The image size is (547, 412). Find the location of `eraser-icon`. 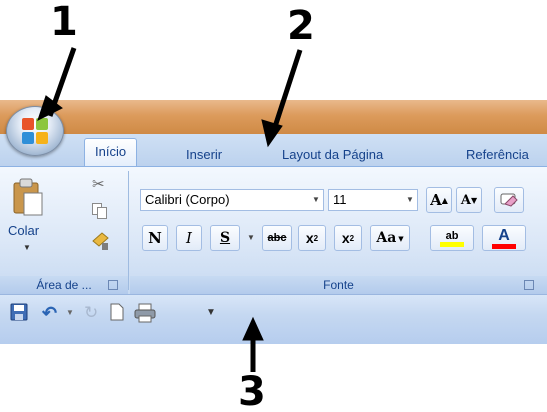

eraser-icon is located at coordinates (509, 200).